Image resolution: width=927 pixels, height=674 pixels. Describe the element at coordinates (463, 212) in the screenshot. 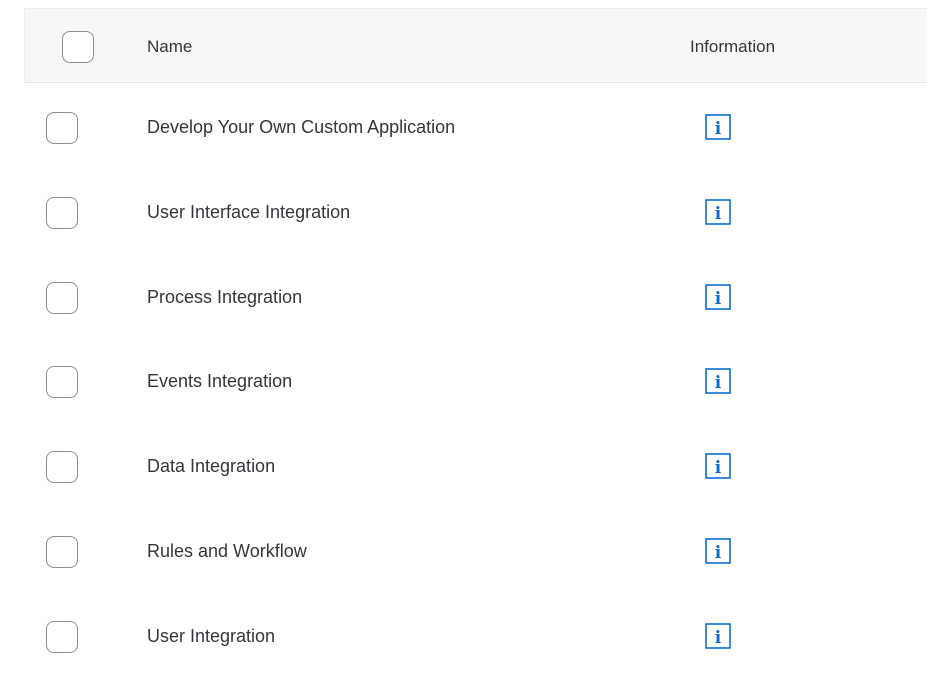

I see `table-row: User Interface Integration i` at that location.